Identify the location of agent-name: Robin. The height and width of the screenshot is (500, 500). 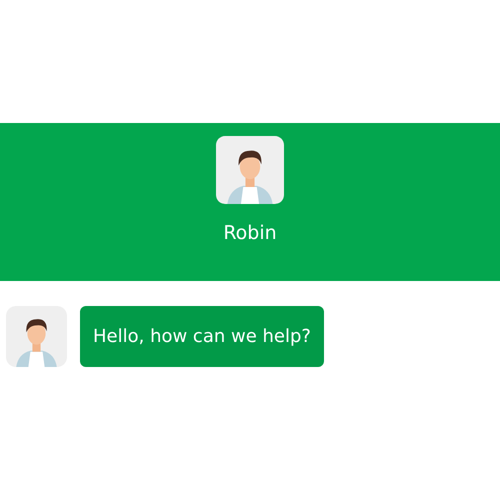
(250, 233).